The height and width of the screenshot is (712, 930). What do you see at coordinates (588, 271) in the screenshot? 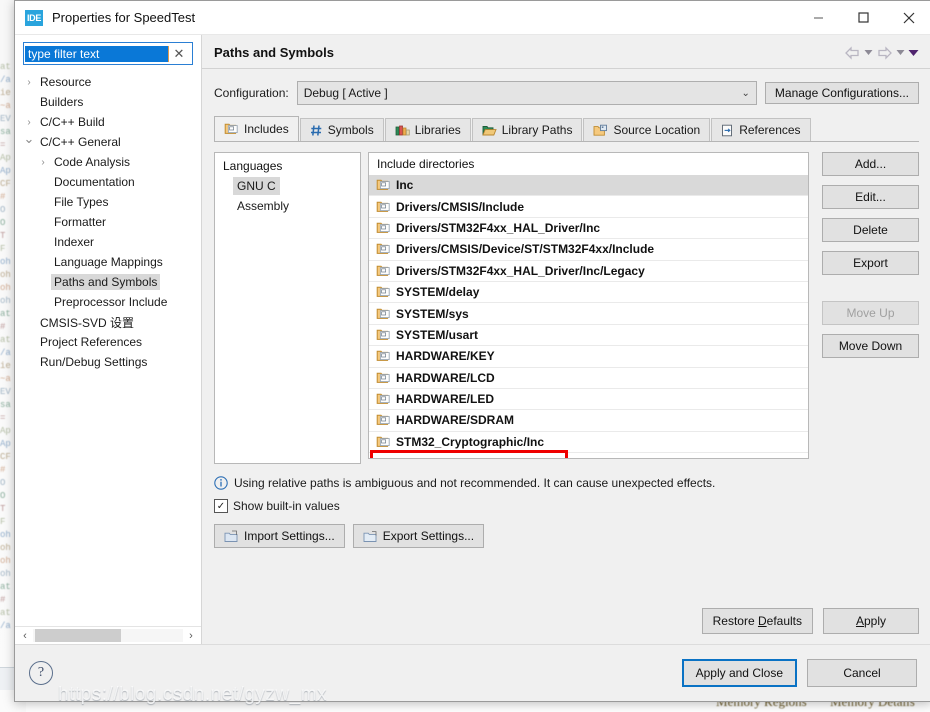
I see `include-directory-row: Drivers/STM32F4xx_HAL_Driver/Inc/Legacy` at bounding box center [588, 271].